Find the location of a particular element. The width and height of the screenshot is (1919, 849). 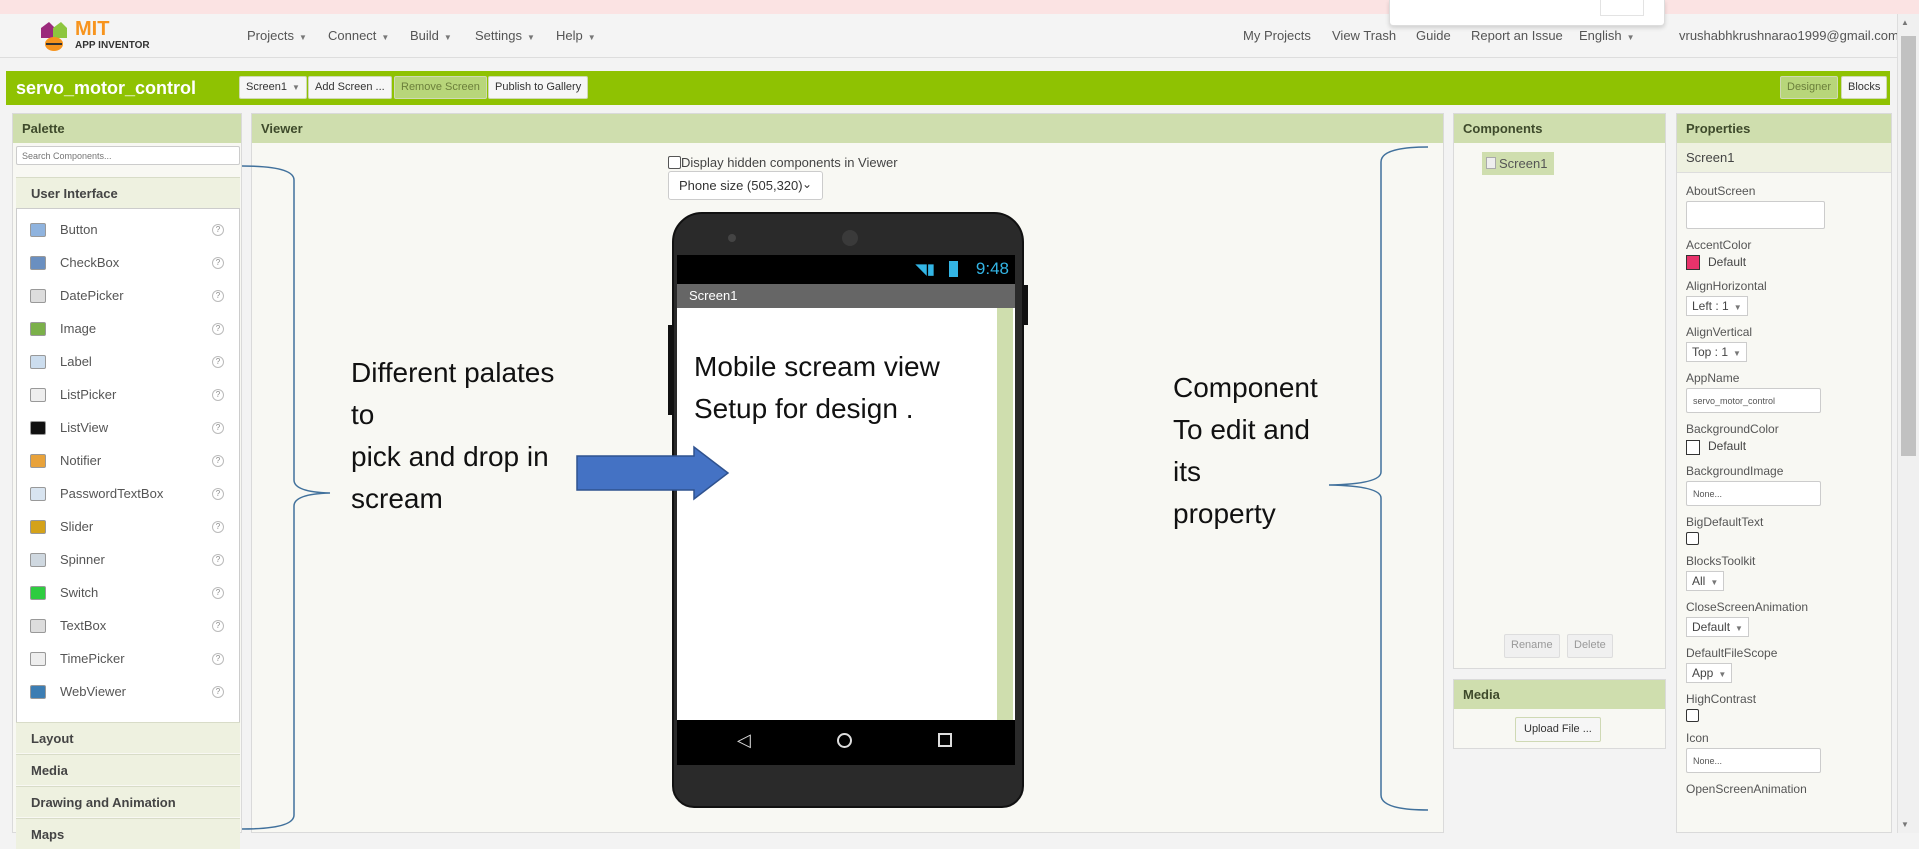

palette-item-webviewer: WebViewer? is located at coordinates (123, 692).